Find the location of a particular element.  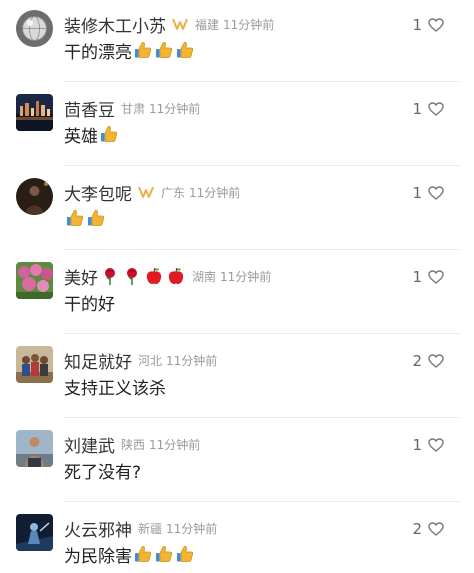

region: 河北 is located at coordinates (150, 360).